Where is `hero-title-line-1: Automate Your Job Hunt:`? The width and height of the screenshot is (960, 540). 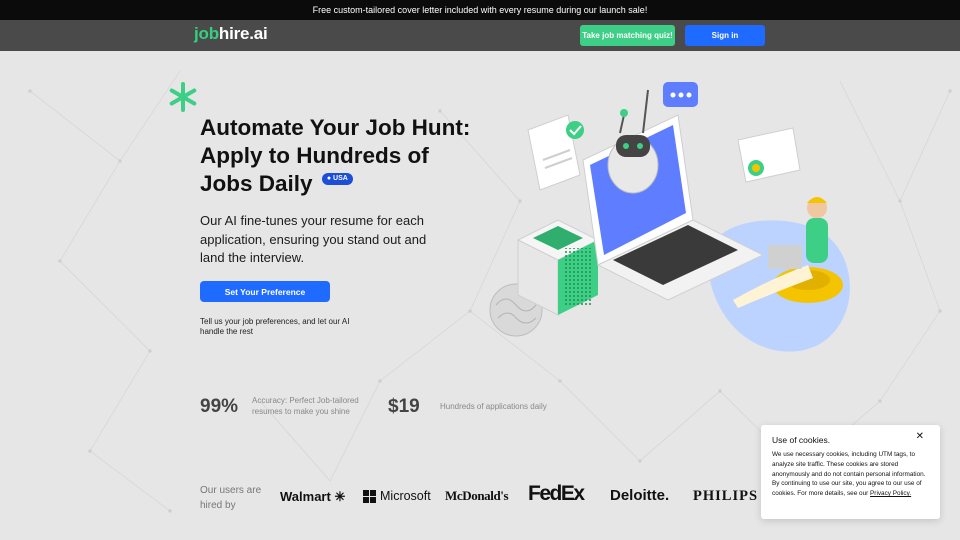 hero-title-line-1: Automate Your Job Hunt: is located at coordinates (335, 127).